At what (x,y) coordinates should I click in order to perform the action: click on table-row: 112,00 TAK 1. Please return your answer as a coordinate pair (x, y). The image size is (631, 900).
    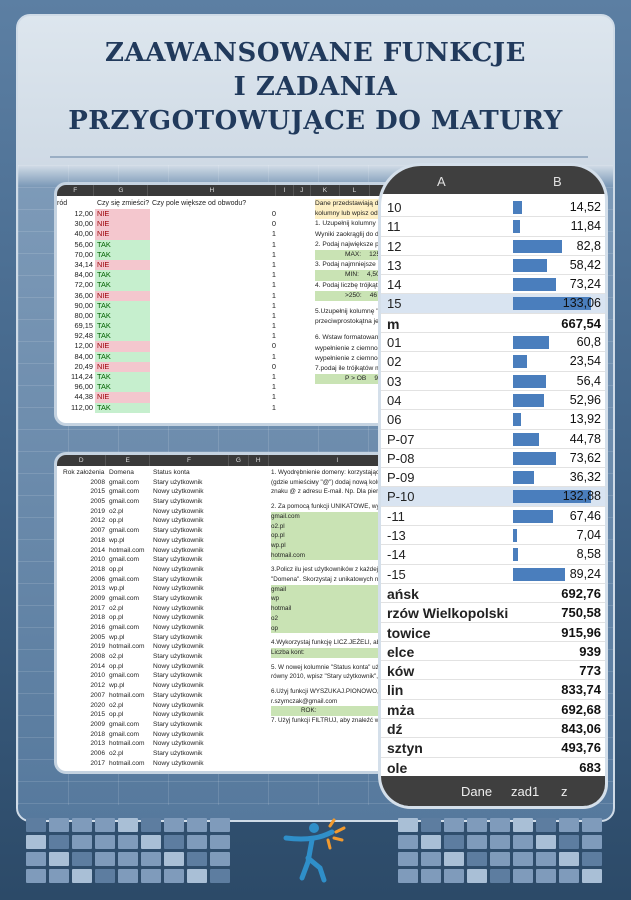
    Looking at the image, I should click on (182, 407).